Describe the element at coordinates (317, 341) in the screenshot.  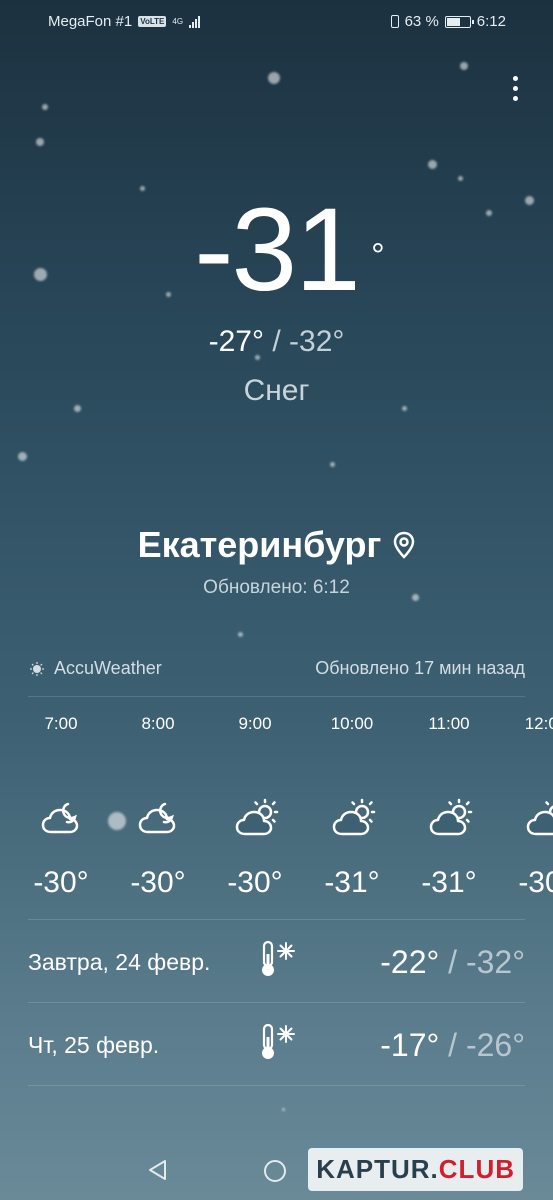
I see `low-temp: -32°` at that location.